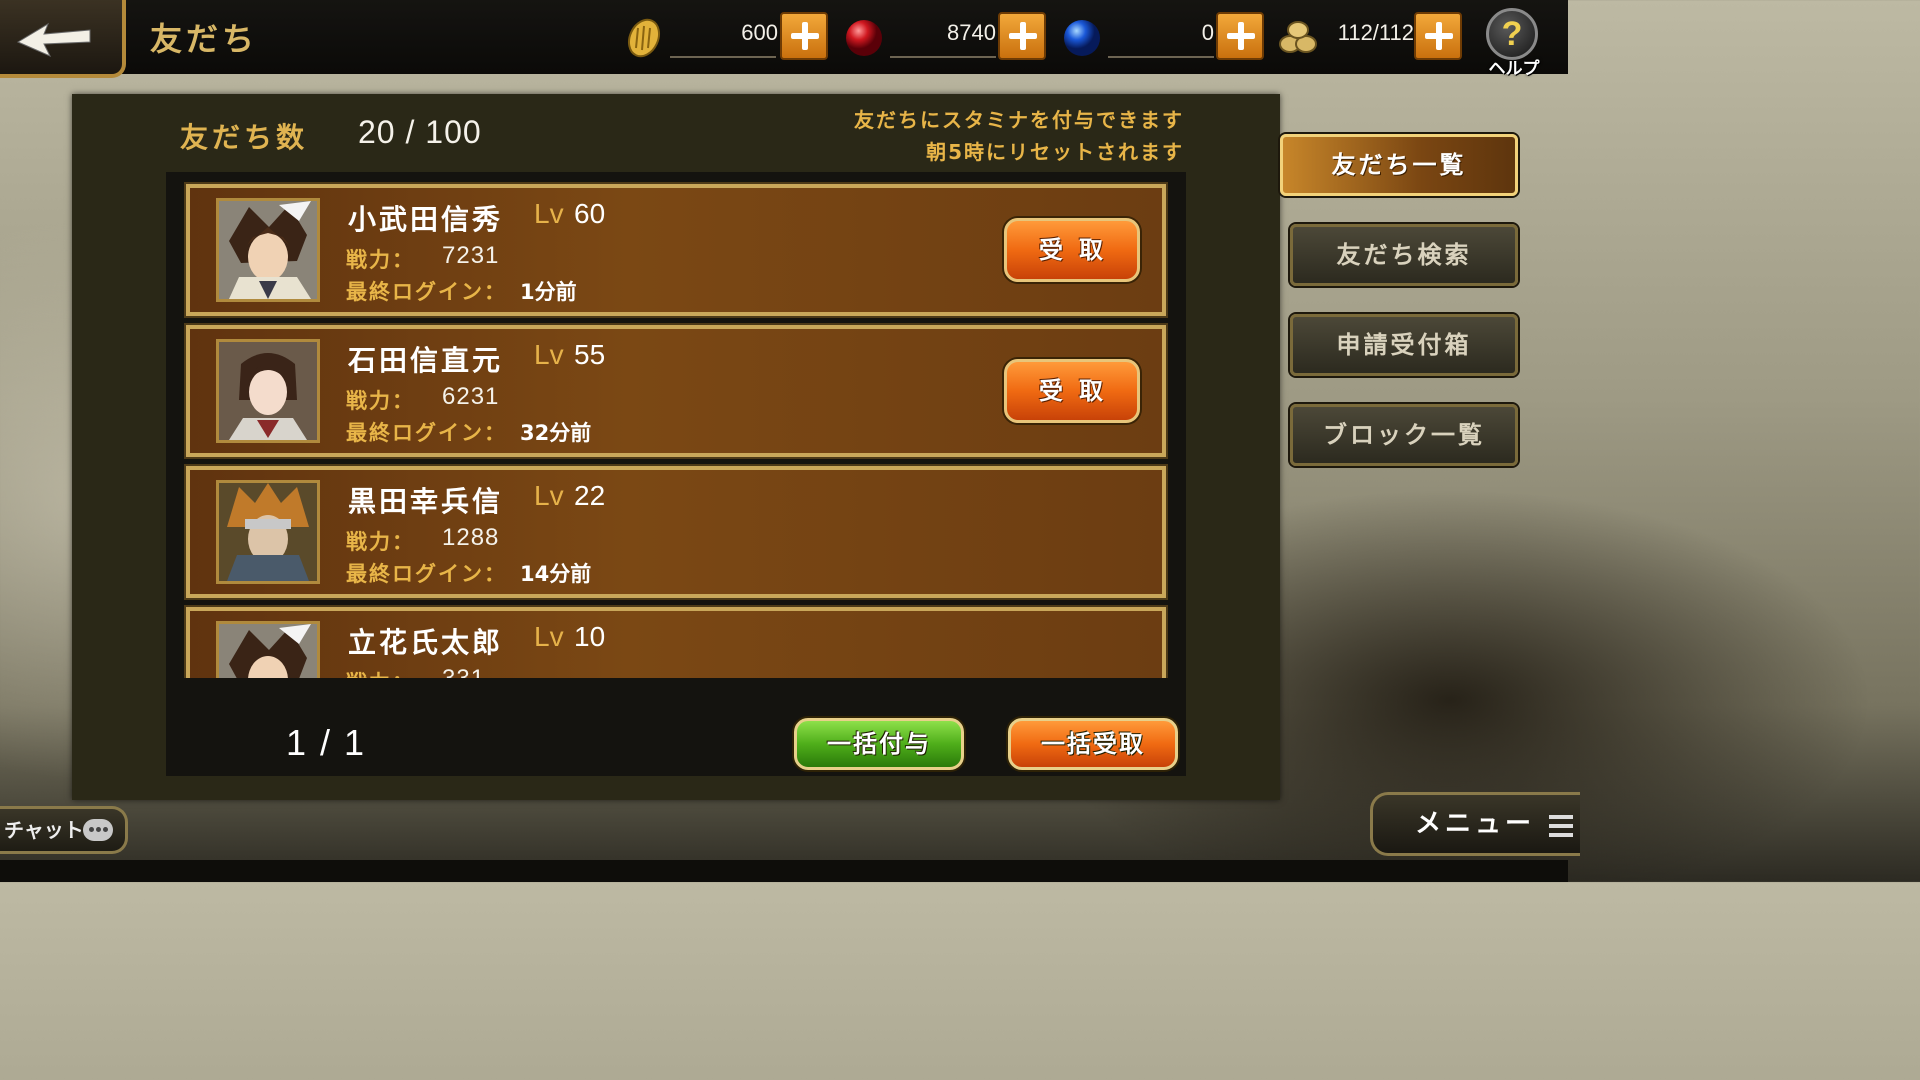  What do you see at coordinates (471, 255) in the screenshot?
I see `friend-power: 7231` at bounding box center [471, 255].